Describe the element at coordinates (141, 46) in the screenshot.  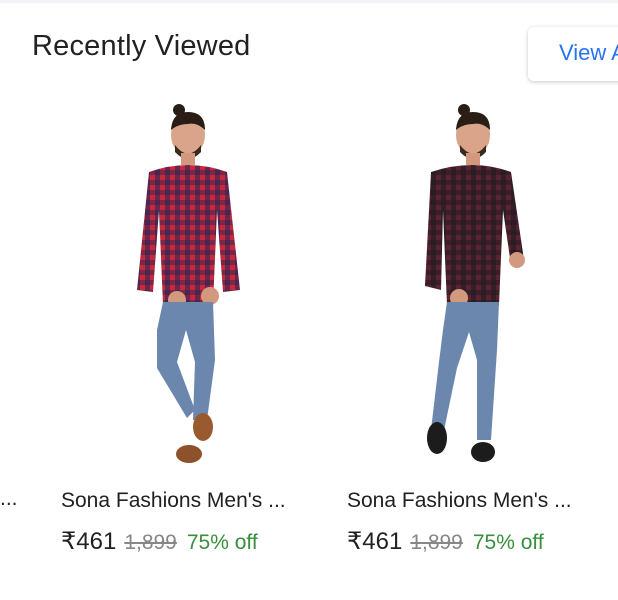
I see `section-title: Recently Viewed` at that location.